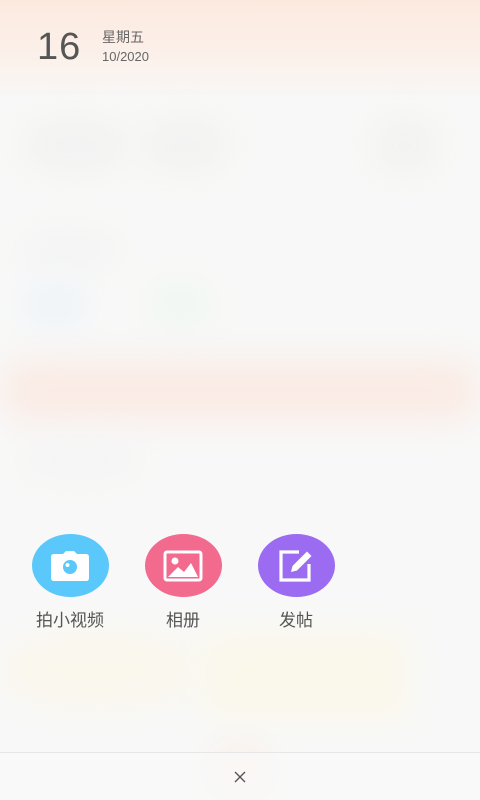 This screenshot has height=800, width=480. Describe the element at coordinates (59, 47) in the screenshot. I see `day-number: 16` at that location.